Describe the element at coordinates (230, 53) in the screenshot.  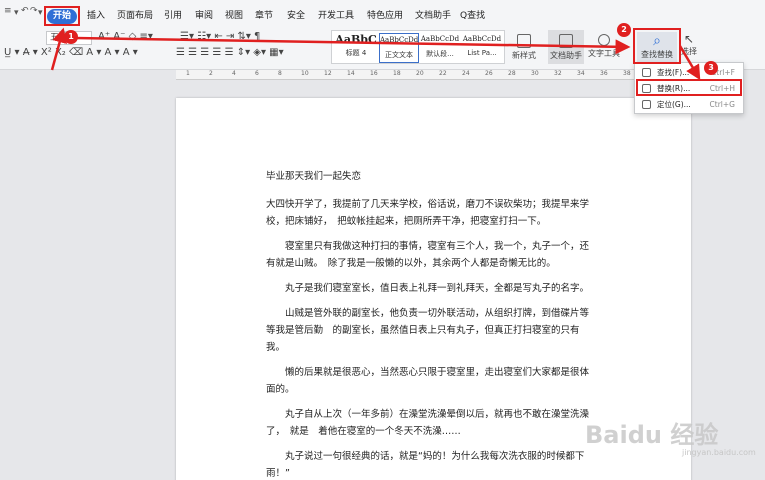
I see `align-icons: ☰ ☰ ☰ ☰ ☰ ⇕▾ ◈▾ ▦▾` at that location.